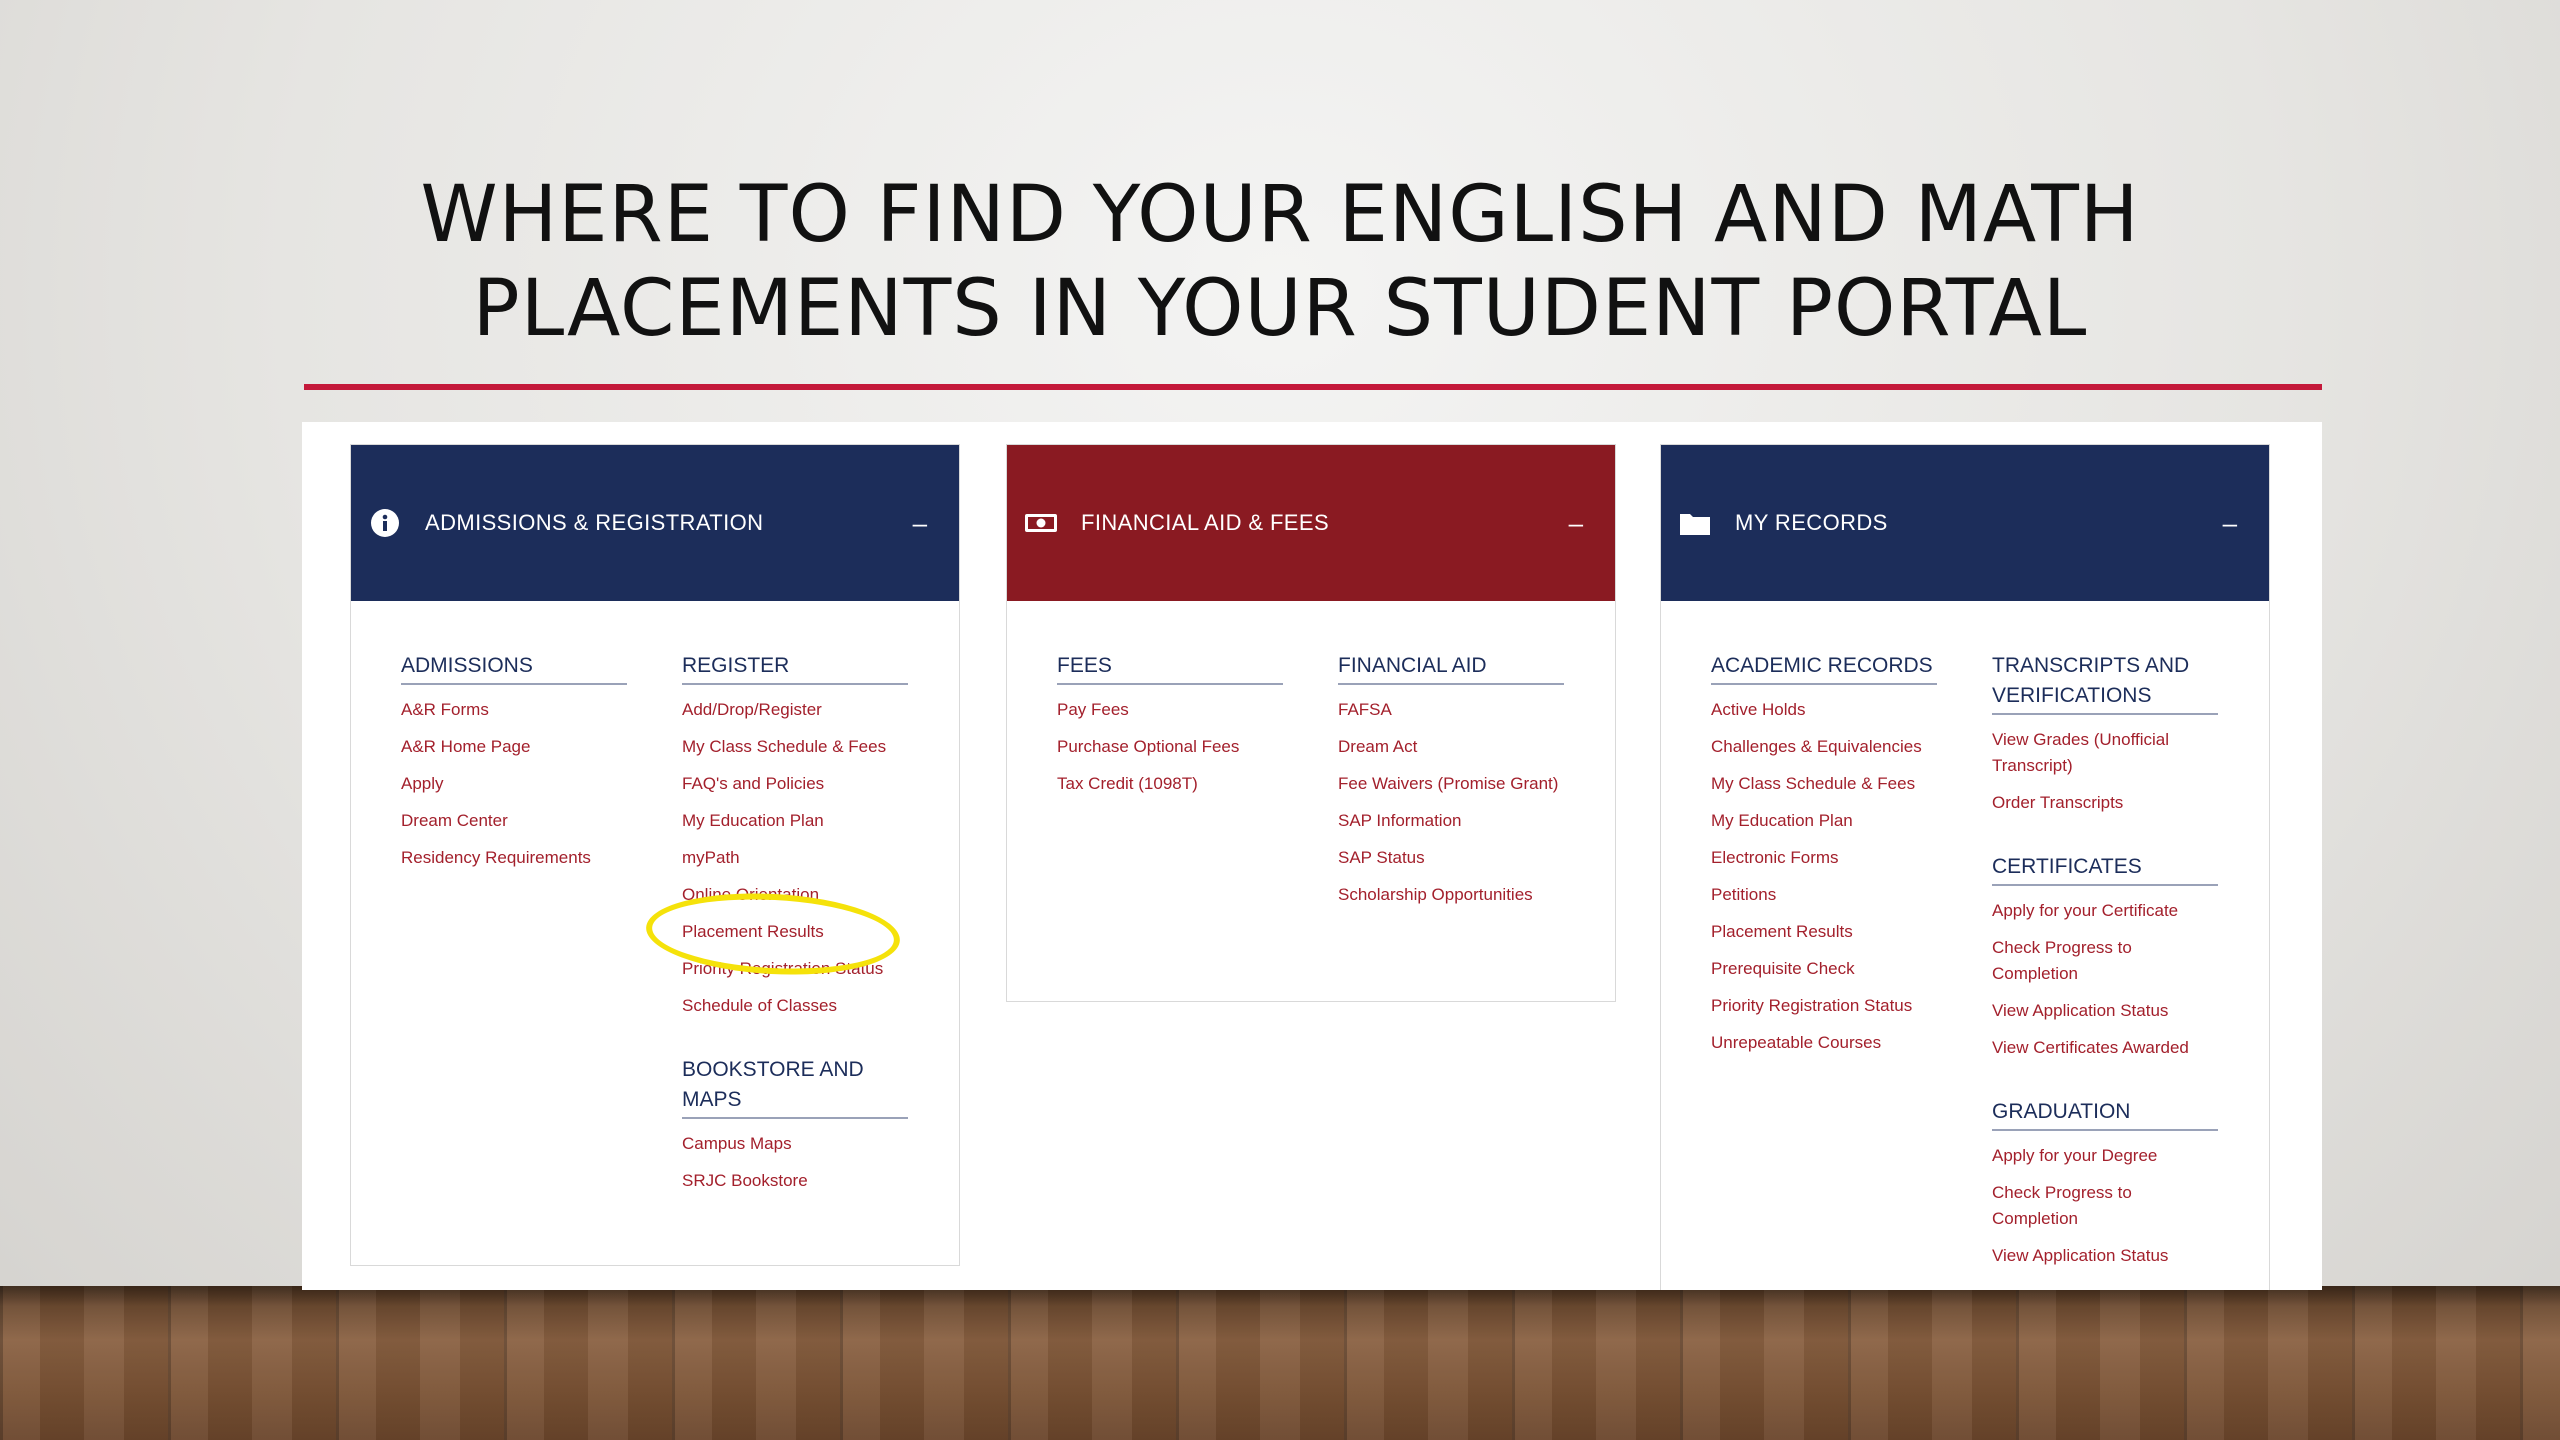  Describe the element at coordinates (2105, 753) in the screenshot. I see `link-view-grades: View Grades (Unofficial Transcript)` at that location.